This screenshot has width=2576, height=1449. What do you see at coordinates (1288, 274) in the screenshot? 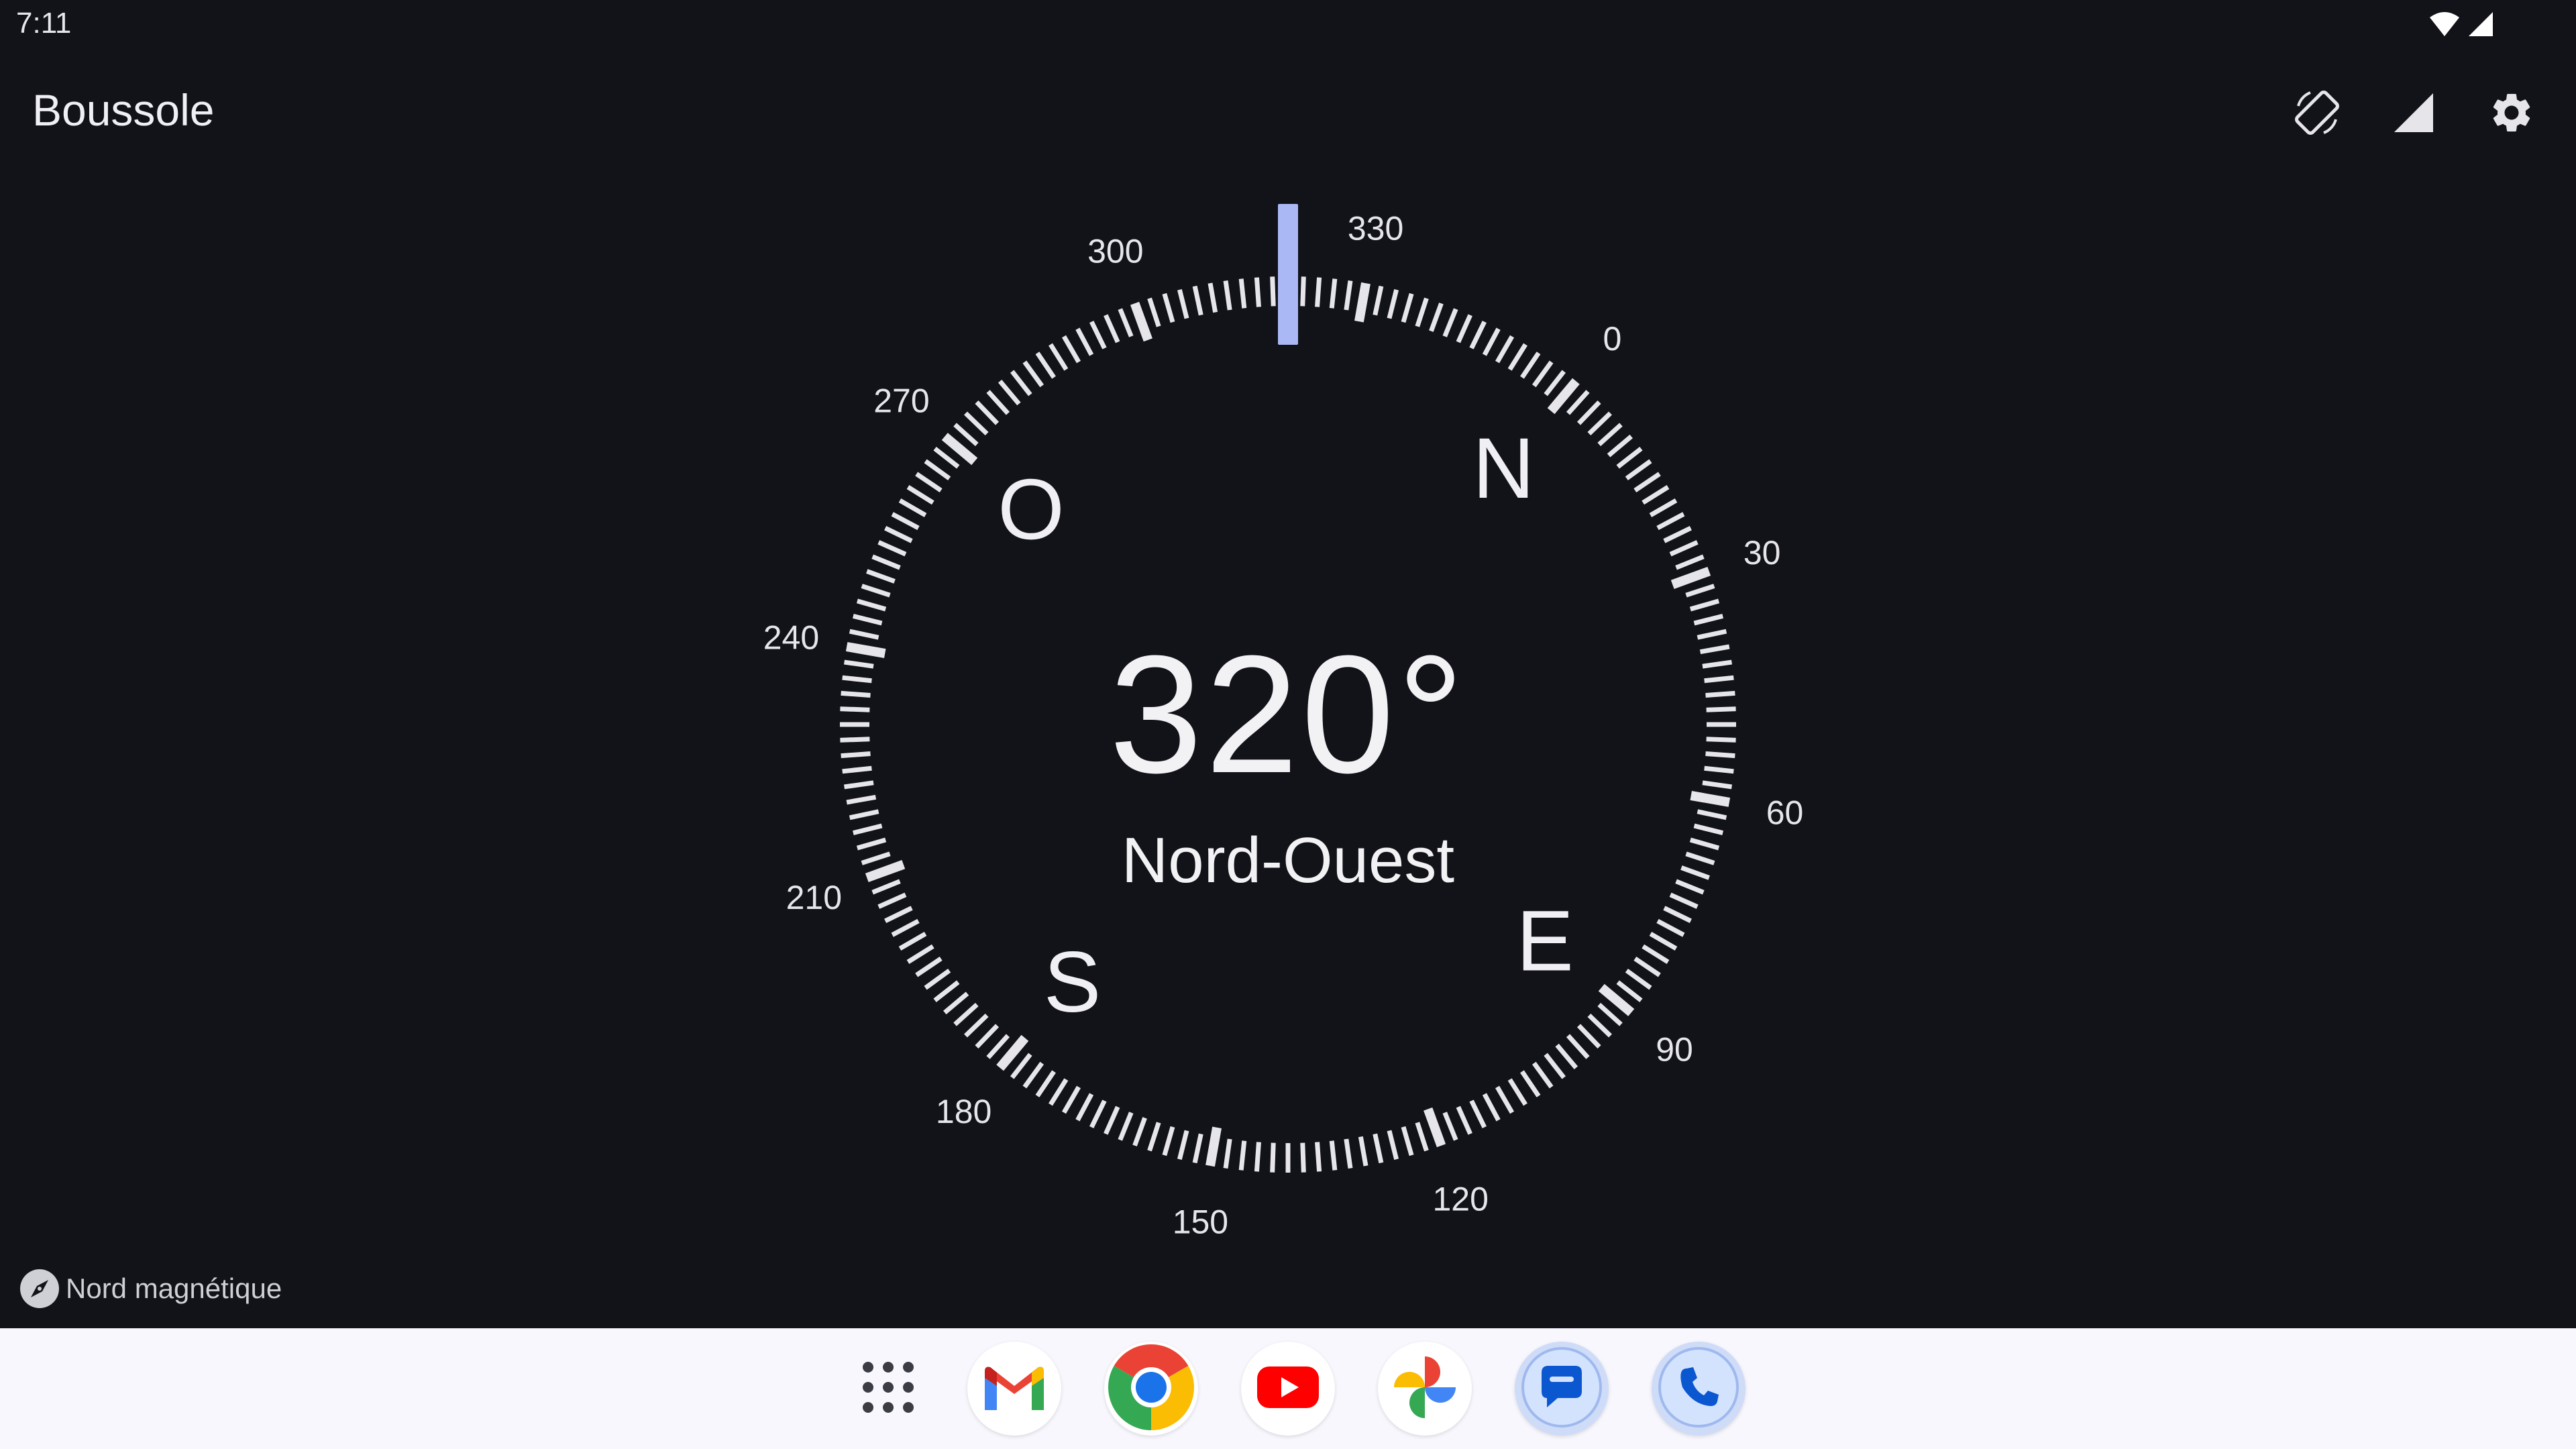
I see `heading-indicator` at bounding box center [1288, 274].